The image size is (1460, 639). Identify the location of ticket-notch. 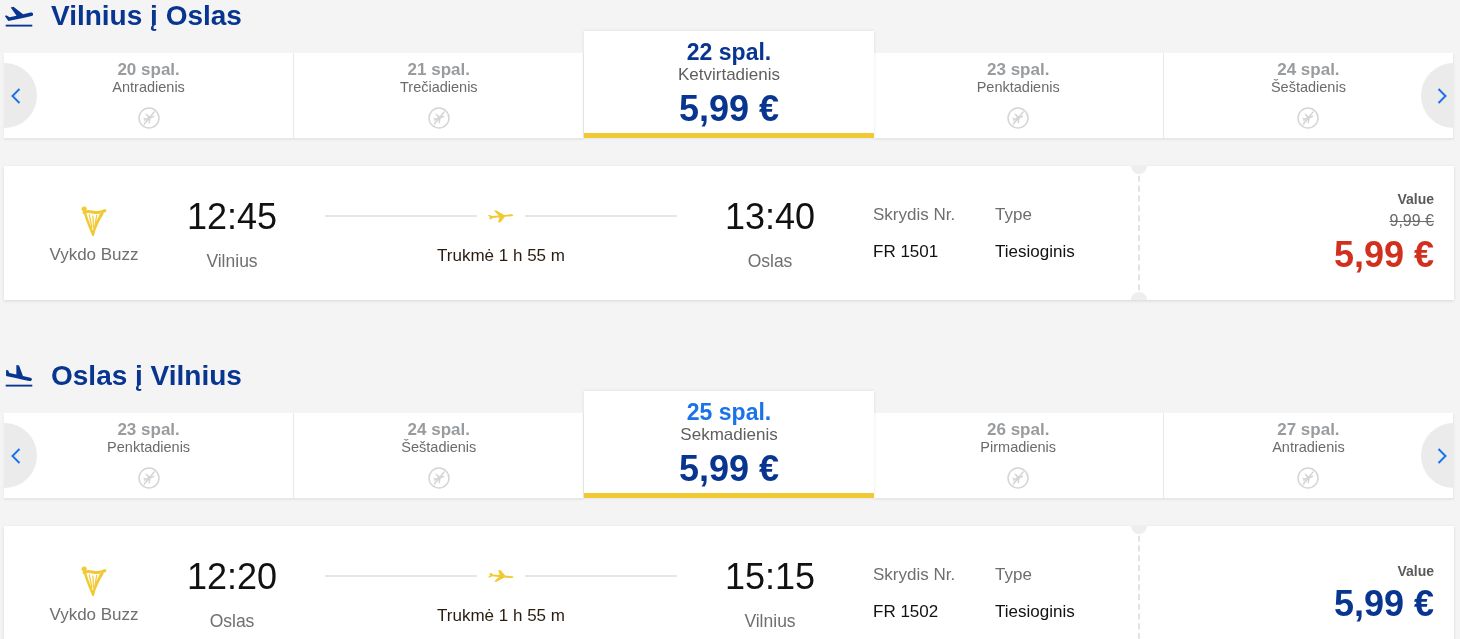
(1139, 296).